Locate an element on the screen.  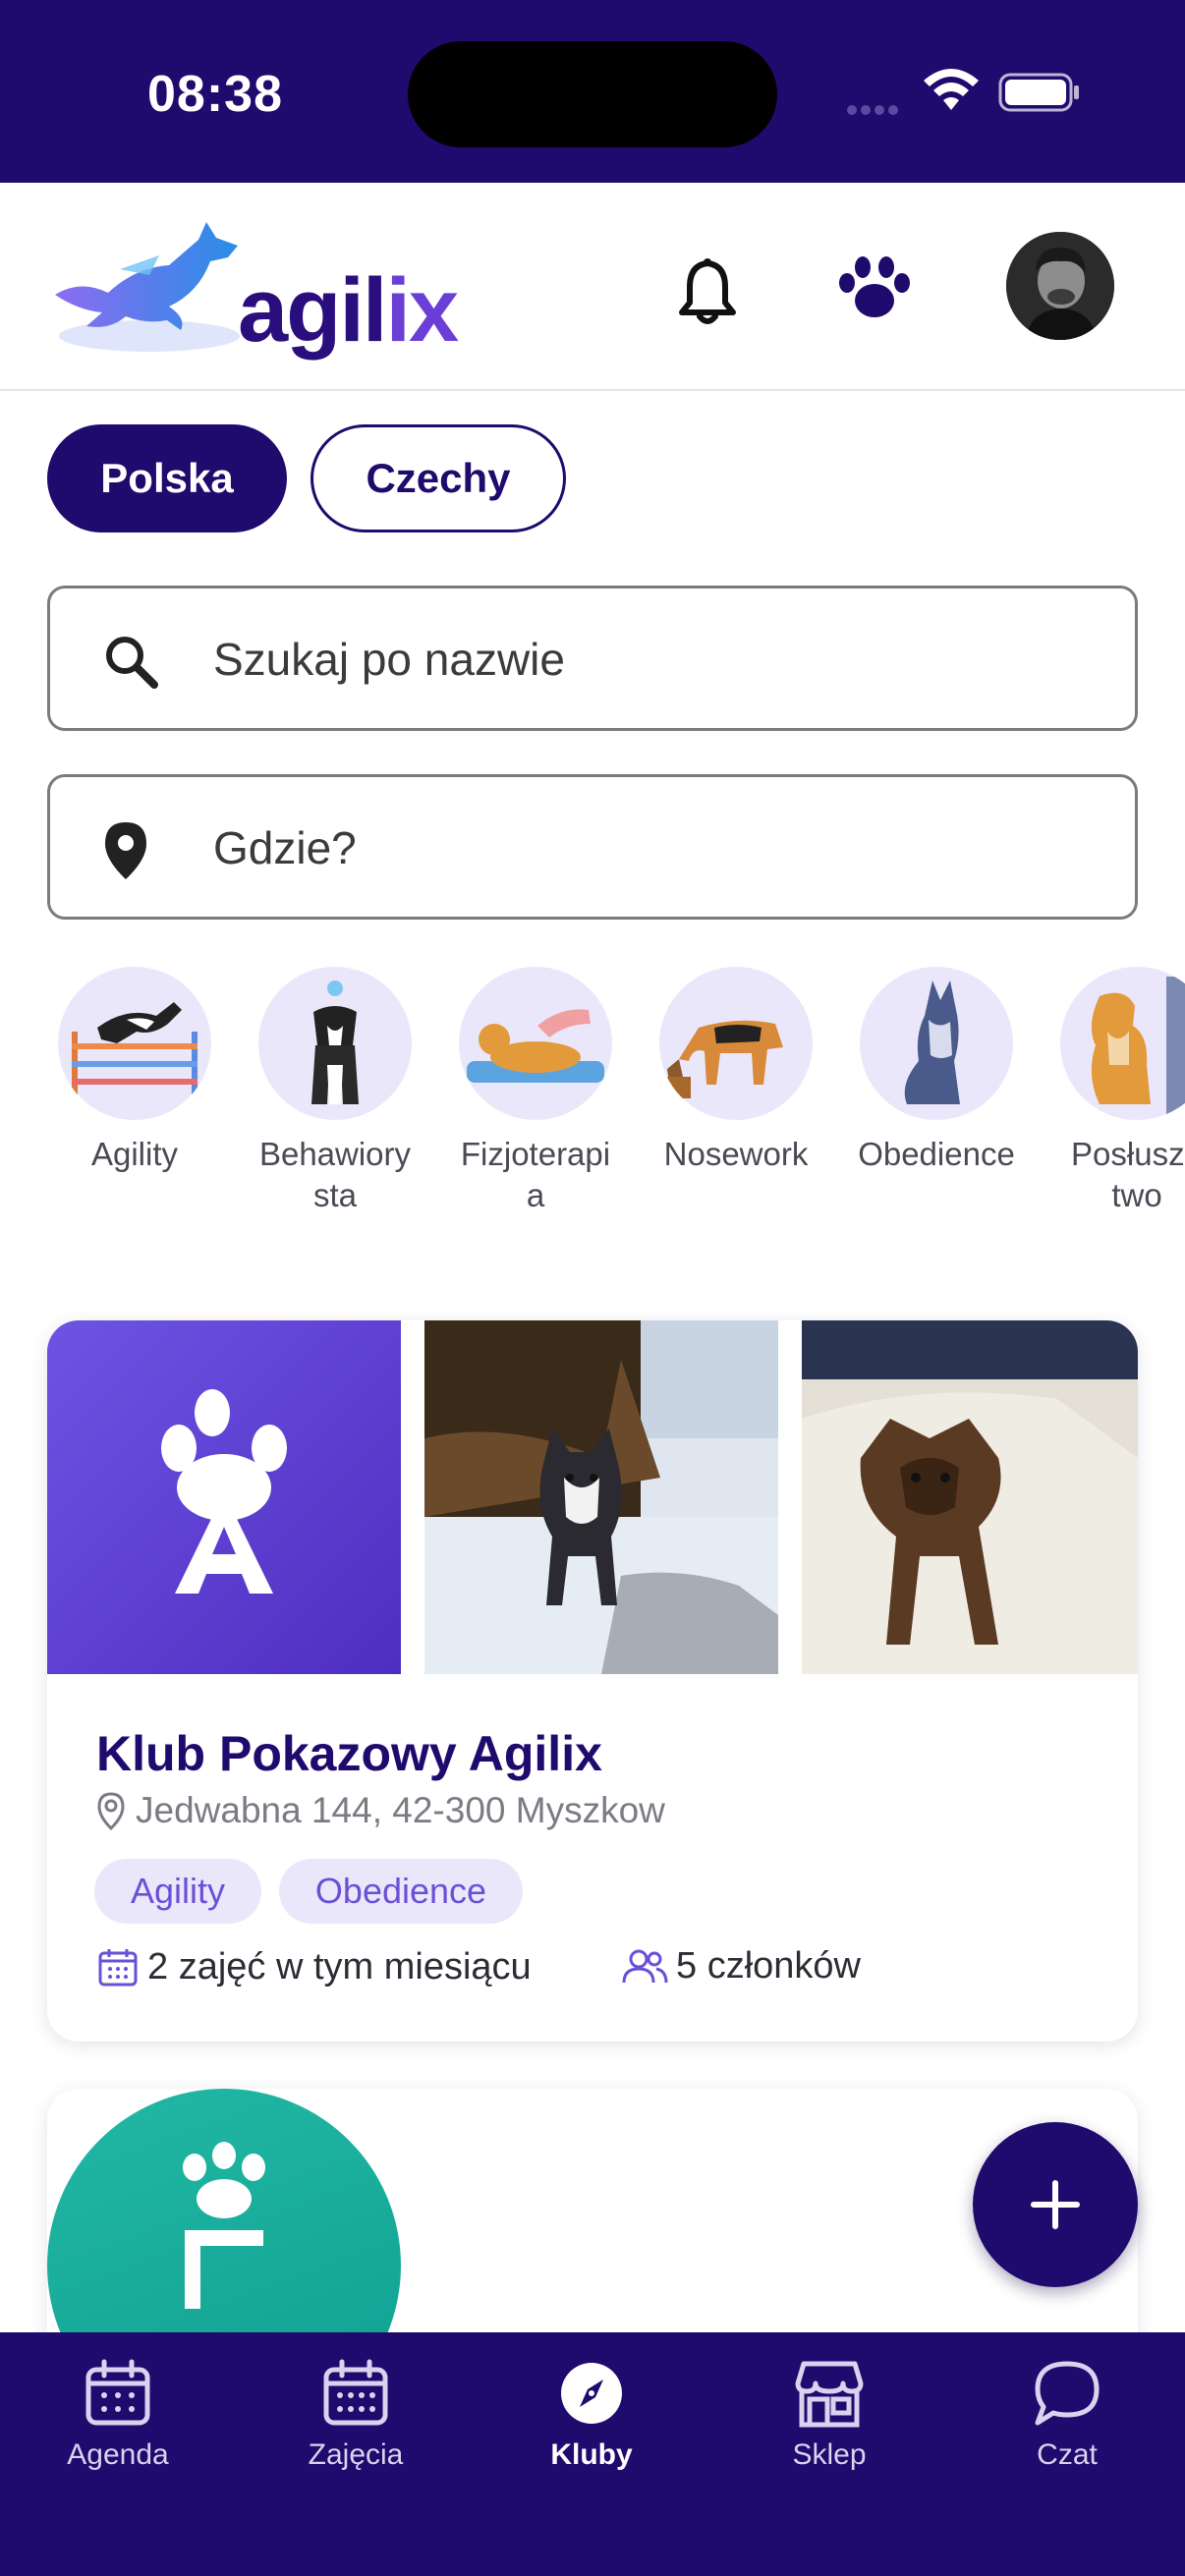
category-physiotherapy: Fizjoterapi a is located at coordinates (536, 1091).